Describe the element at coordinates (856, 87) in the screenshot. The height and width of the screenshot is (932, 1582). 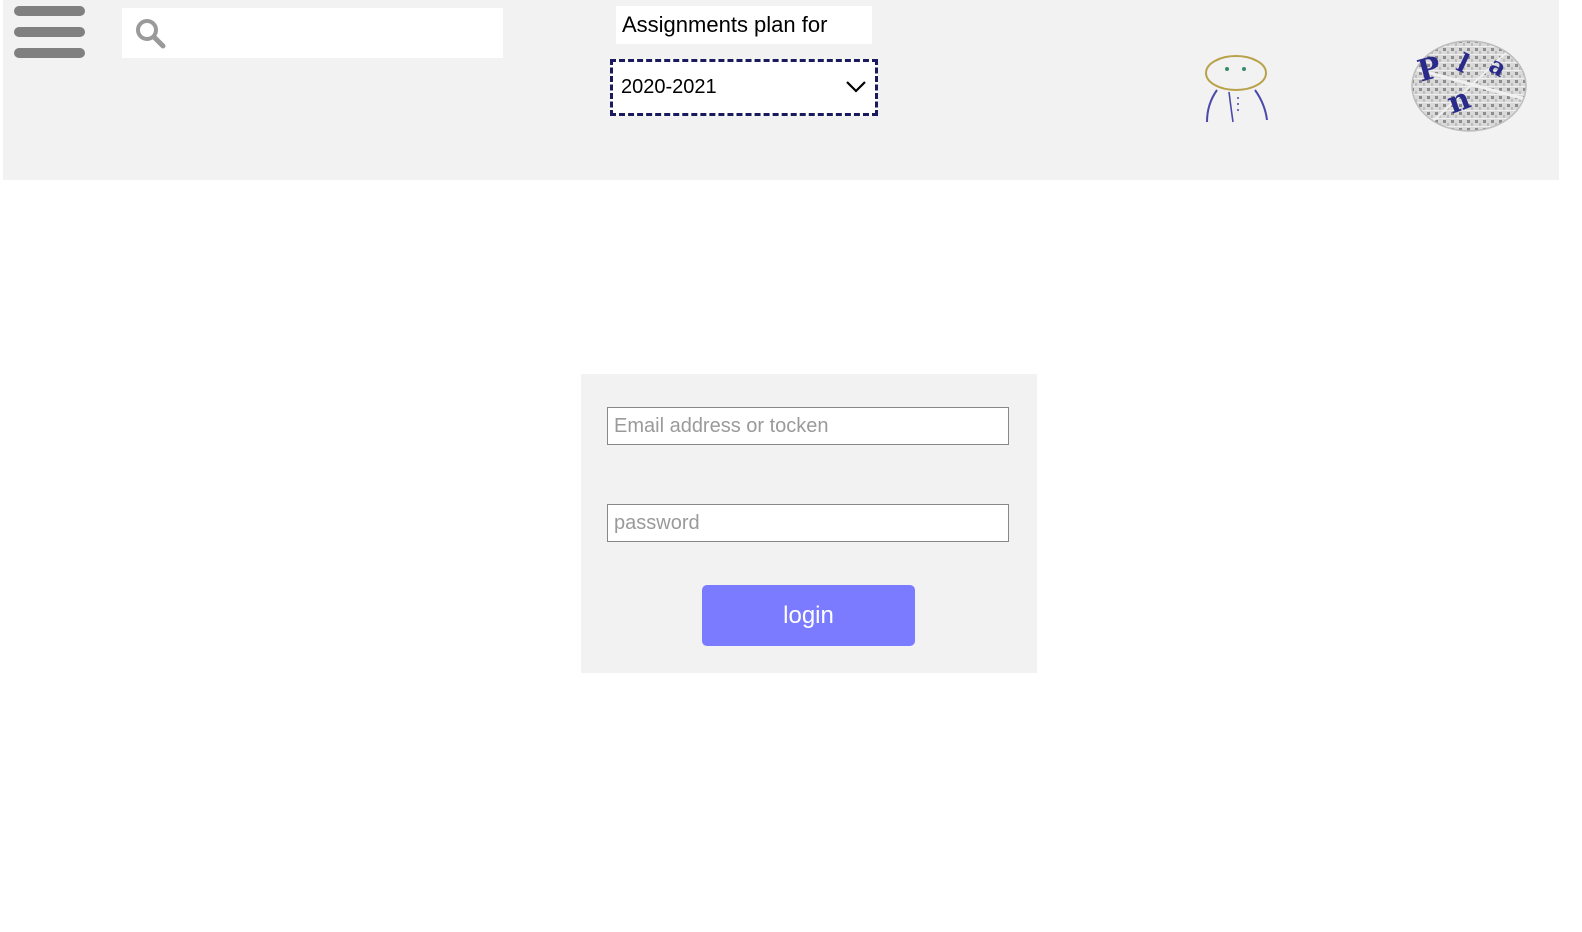
I see `chevron-down-icon` at that location.